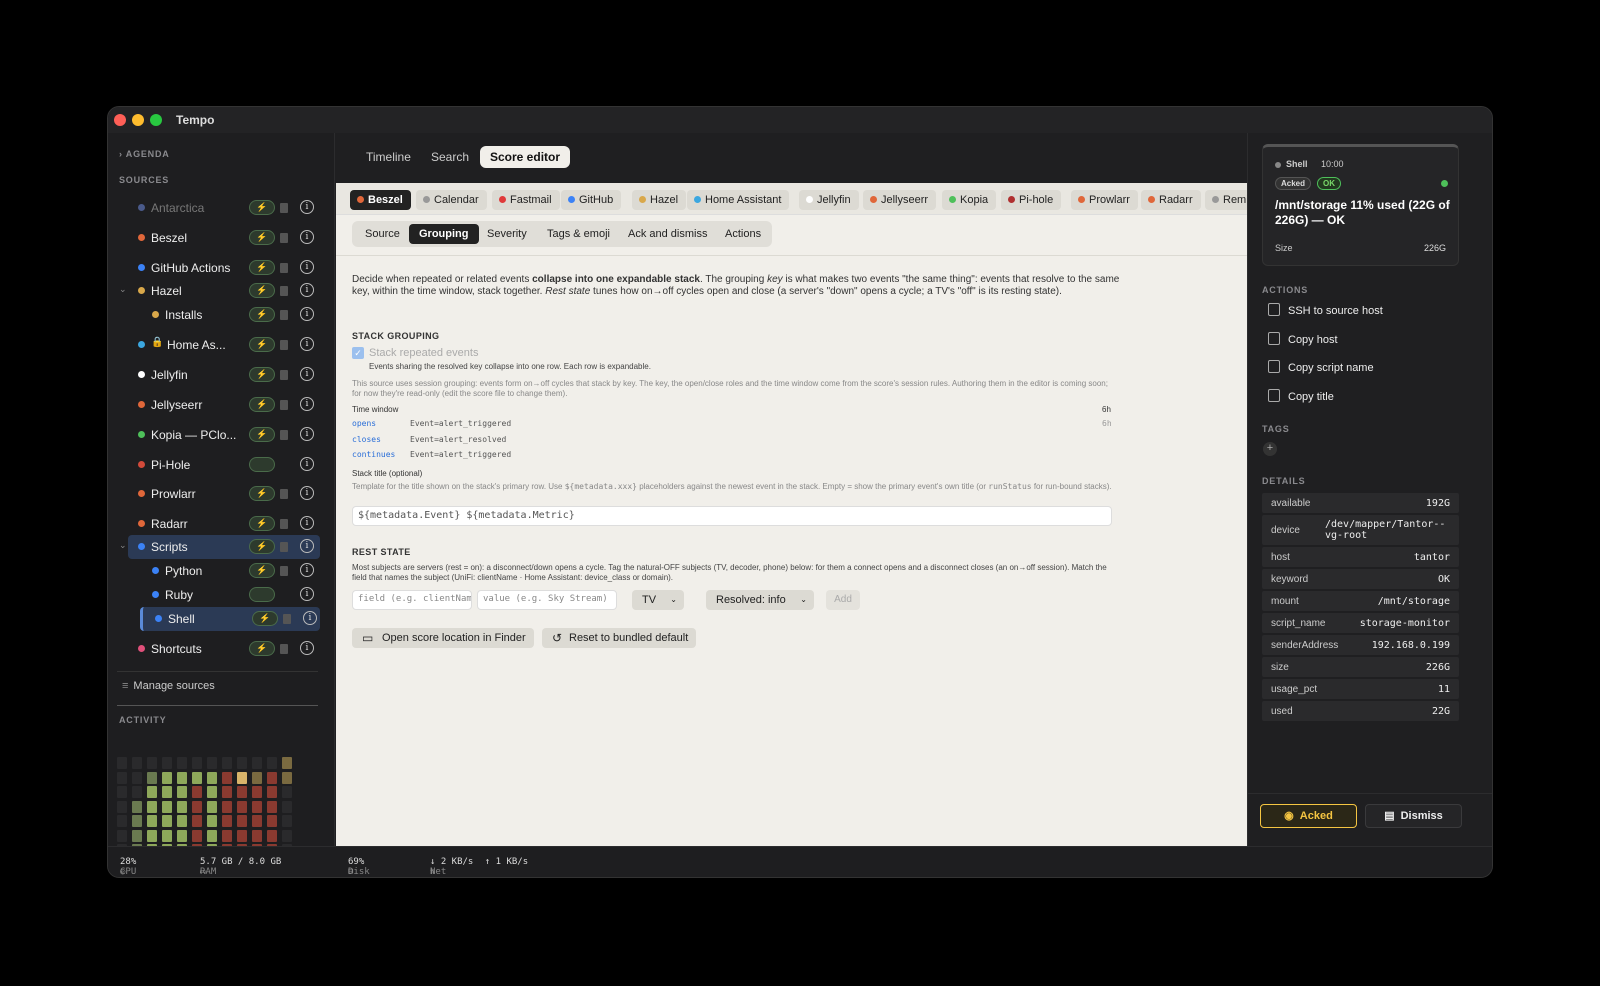  Describe the element at coordinates (221, 238) in the screenshot. I see `source-item: Beszel ⚡ i` at that location.